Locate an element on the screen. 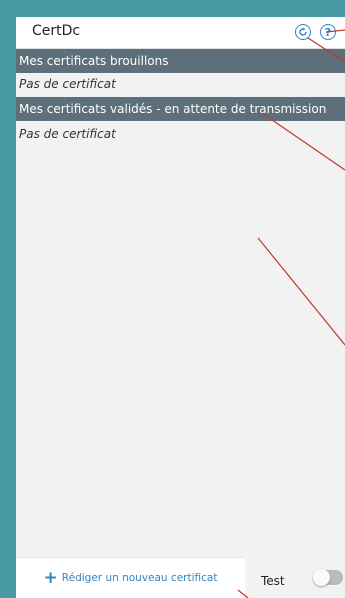 This screenshot has height=598, width=345. bottom-bar: + Rédiger un nouveau certificat Test is located at coordinates (180, 577).